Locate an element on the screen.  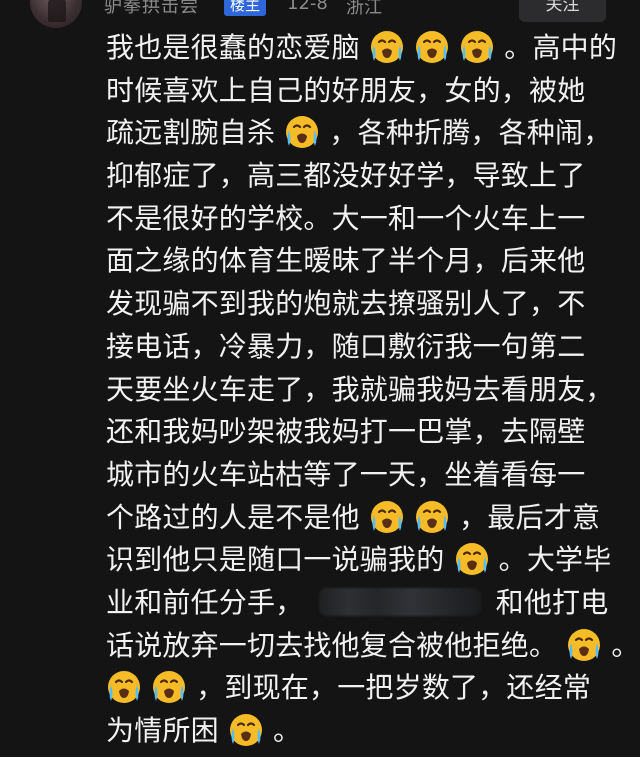
comment-text: 疏远割腕自杀 is located at coordinates (191, 133).